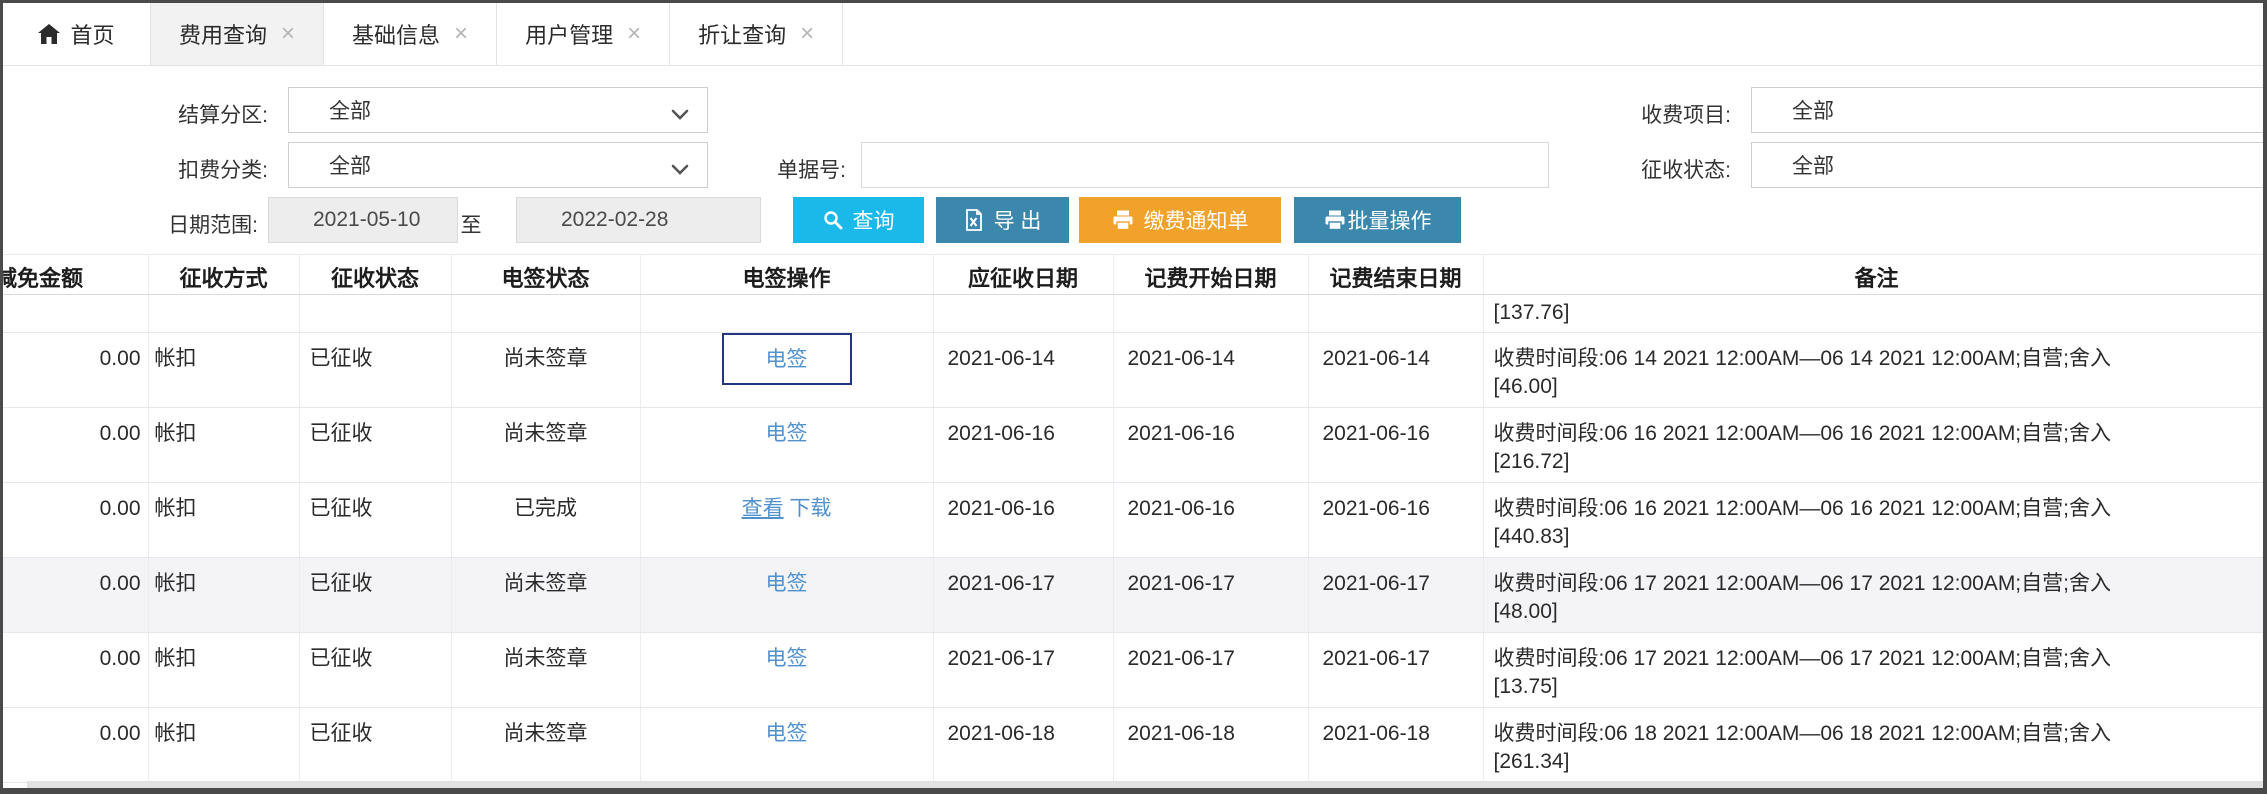 Image resolution: width=2267 pixels, height=794 pixels. What do you see at coordinates (1211, 313) in the screenshot?
I see `start-cell` at bounding box center [1211, 313].